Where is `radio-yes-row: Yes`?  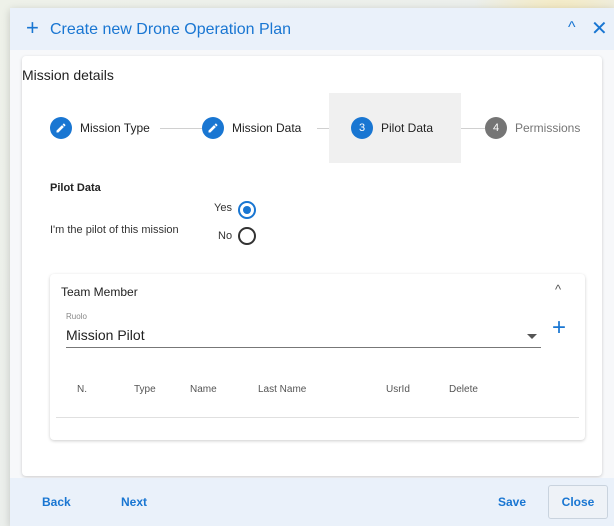 radio-yes-row: Yes is located at coordinates (235, 210).